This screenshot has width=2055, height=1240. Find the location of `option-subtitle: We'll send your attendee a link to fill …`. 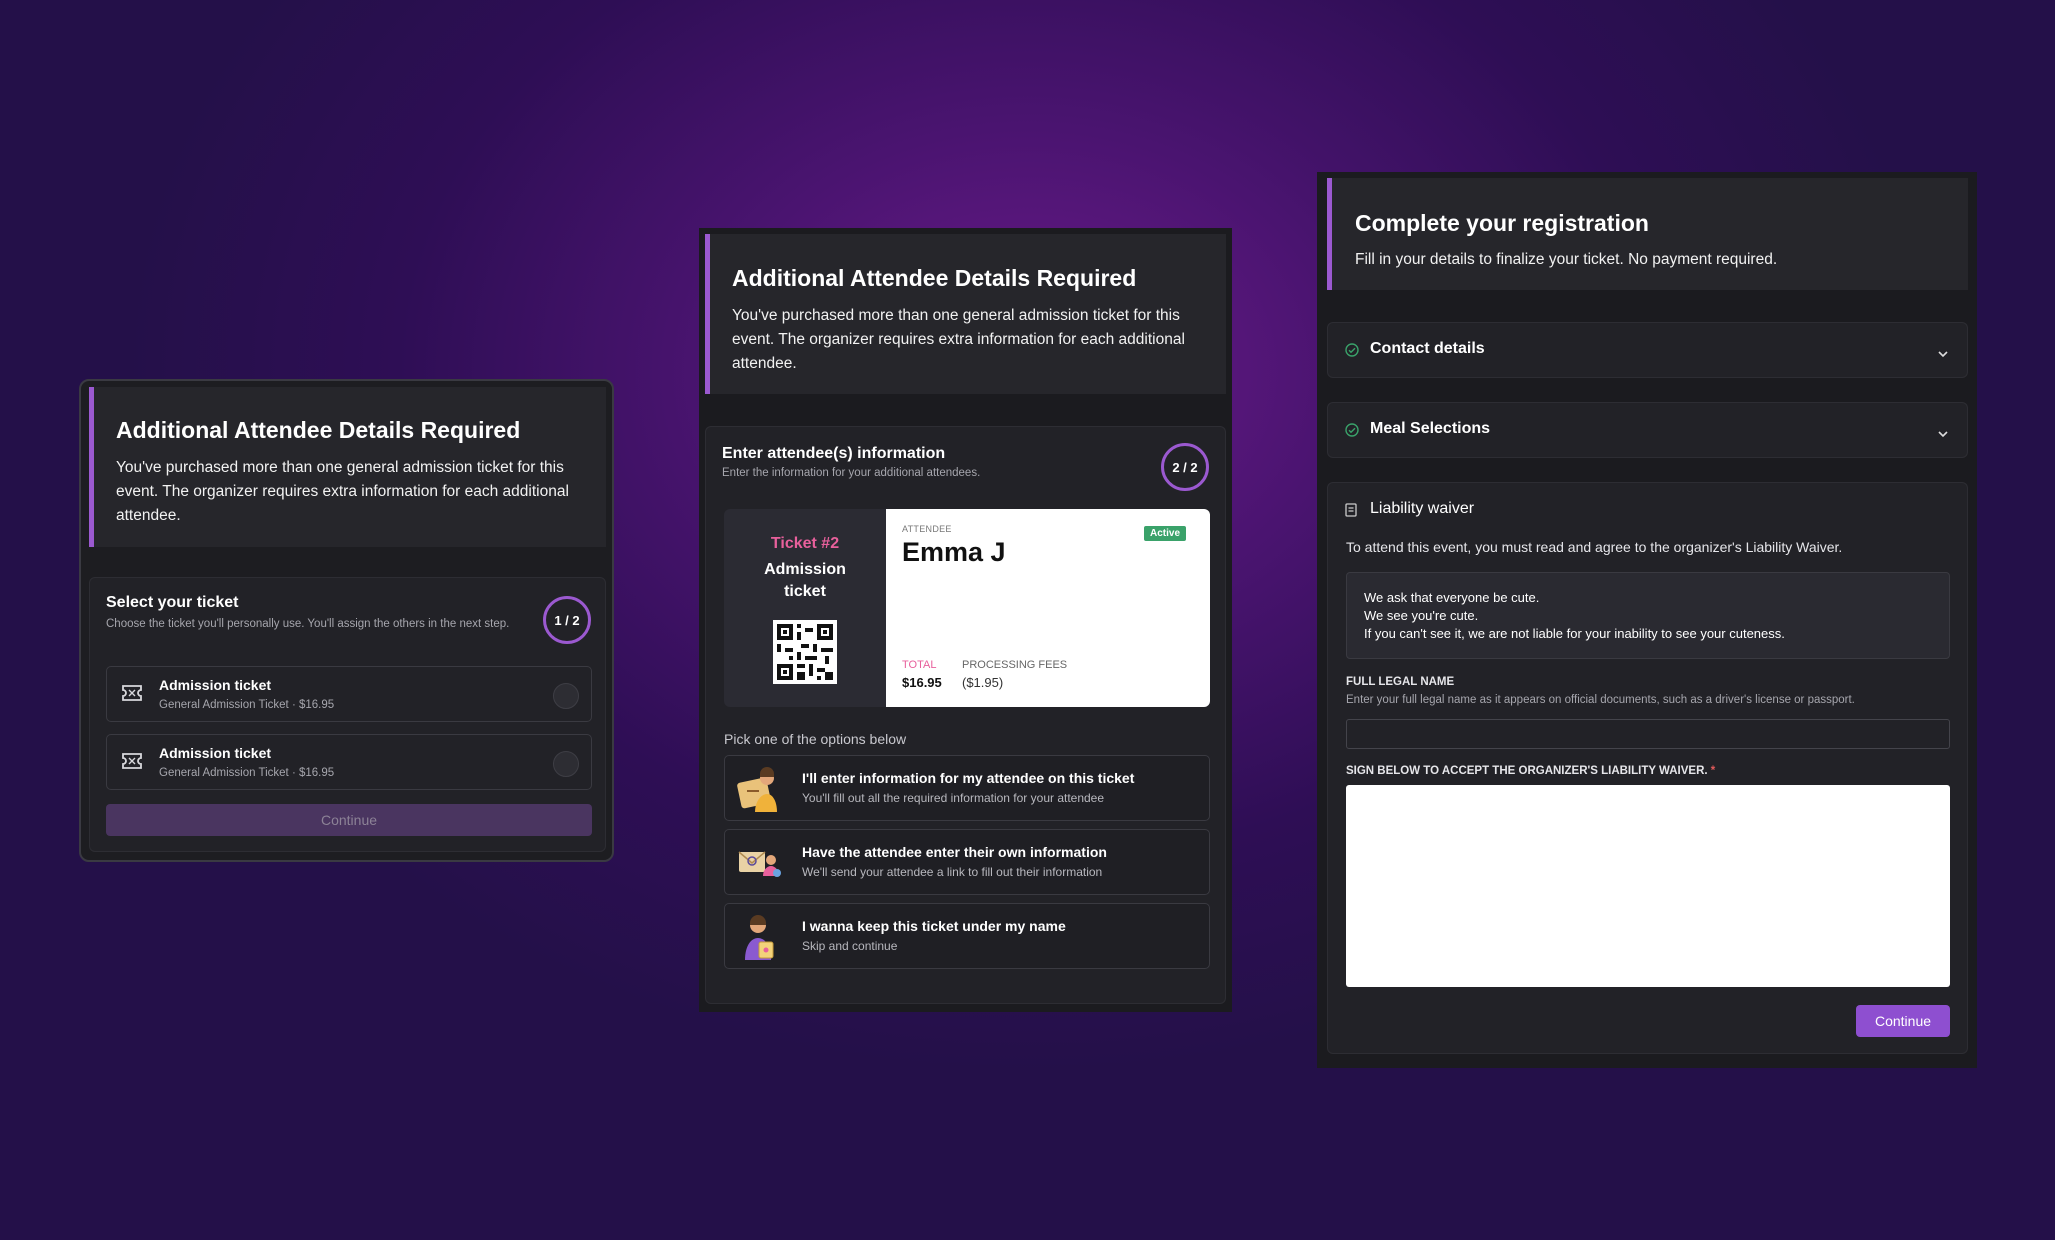

option-subtitle: We'll send your attendee a link to fill … is located at coordinates (952, 872).